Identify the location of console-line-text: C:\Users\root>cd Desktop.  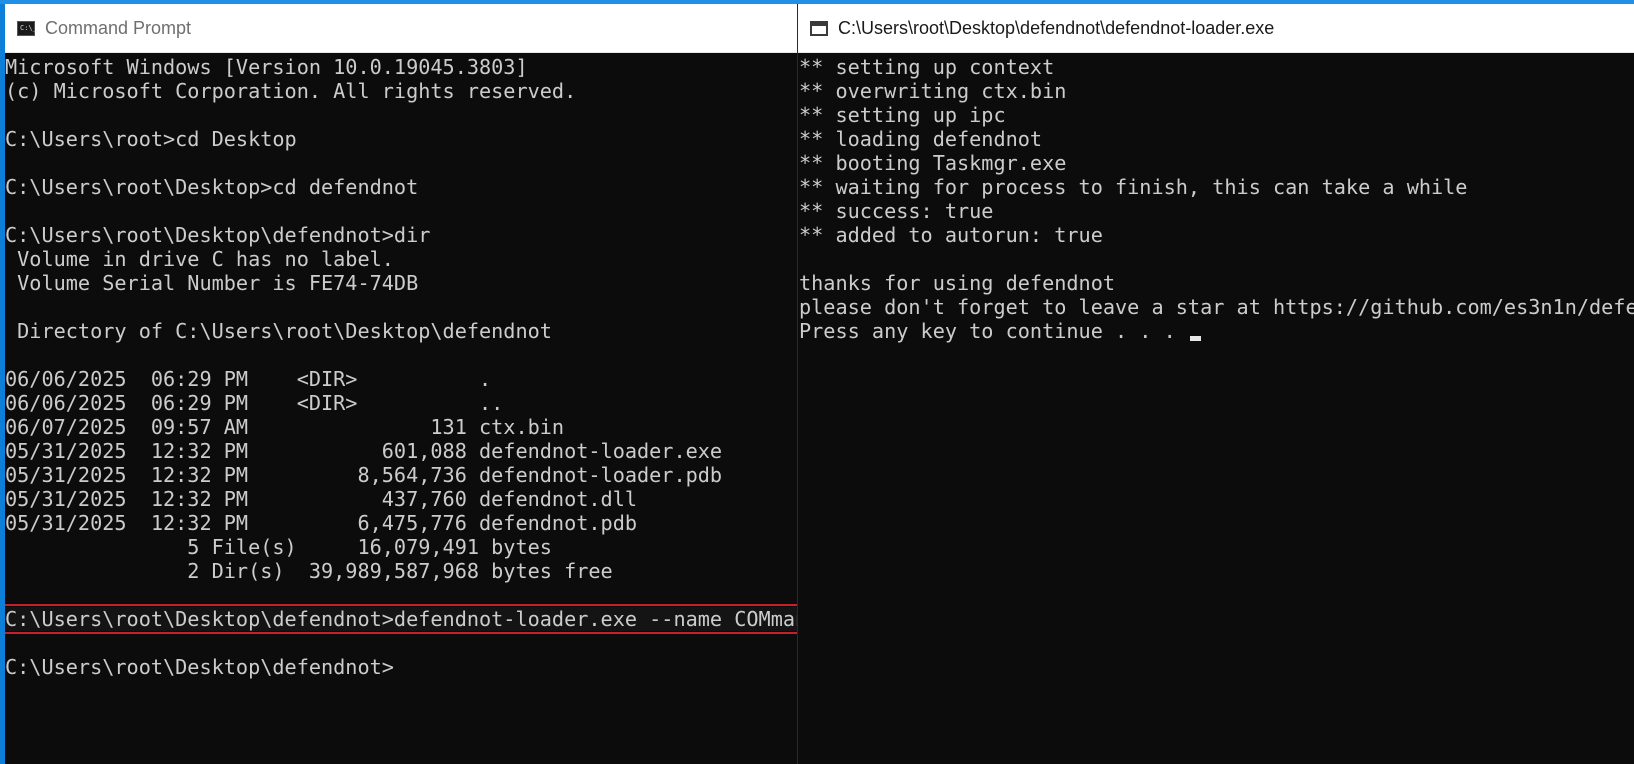
(151, 139).